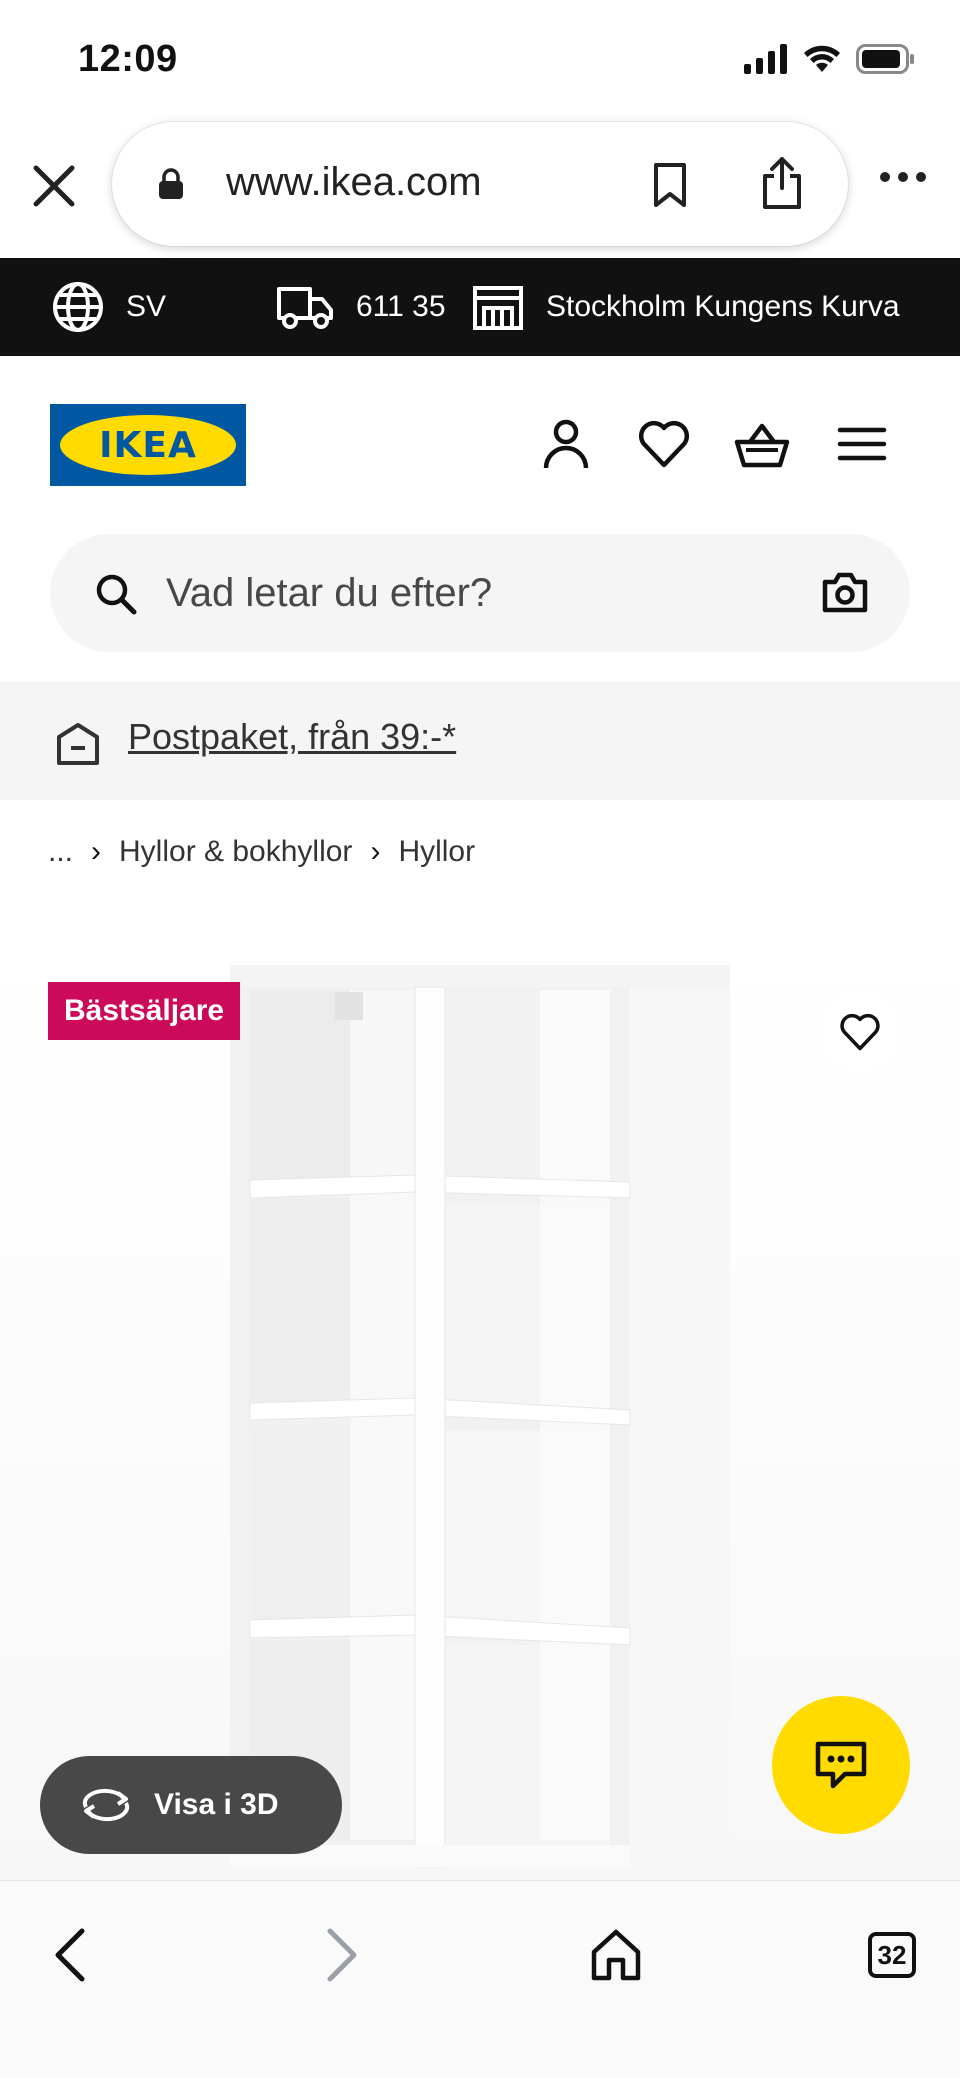 The width and height of the screenshot is (960, 2078). I want to click on browser-toolbar: 32, so click(480, 1979).